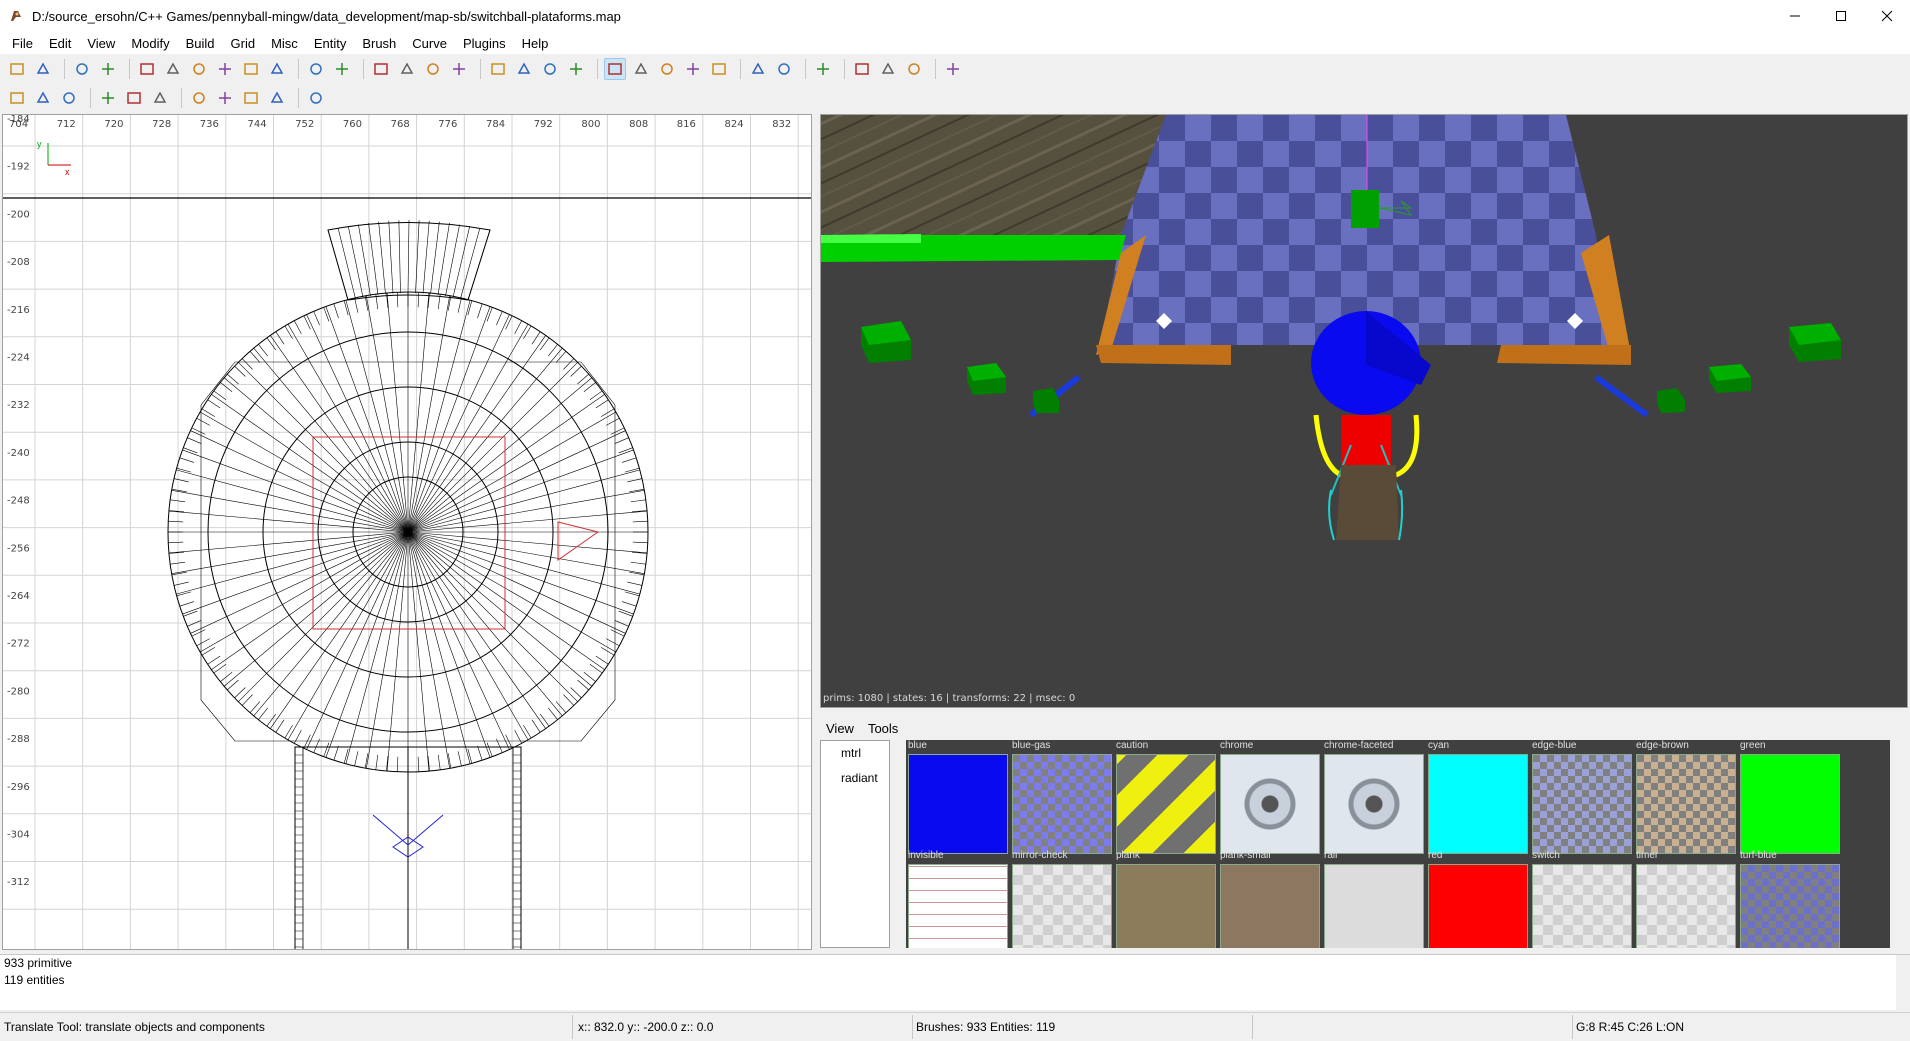 The height and width of the screenshot is (1041, 1910). I want to click on texture-menu-view: View, so click(840, 728).